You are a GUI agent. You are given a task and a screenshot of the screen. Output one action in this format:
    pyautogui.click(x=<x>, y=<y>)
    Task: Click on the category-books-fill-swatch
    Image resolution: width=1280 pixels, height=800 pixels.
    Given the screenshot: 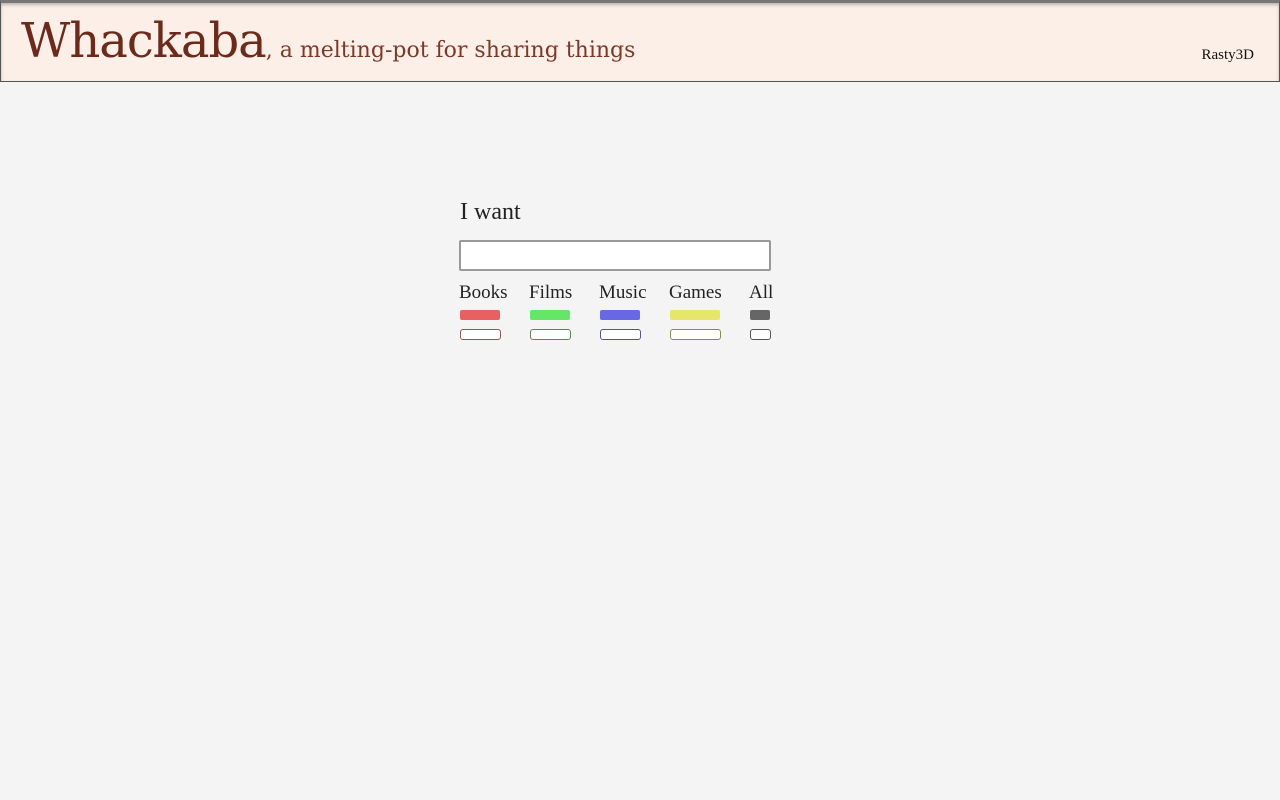 What is the action you would take?
    pyautogui.click(x=480, y=315)
    